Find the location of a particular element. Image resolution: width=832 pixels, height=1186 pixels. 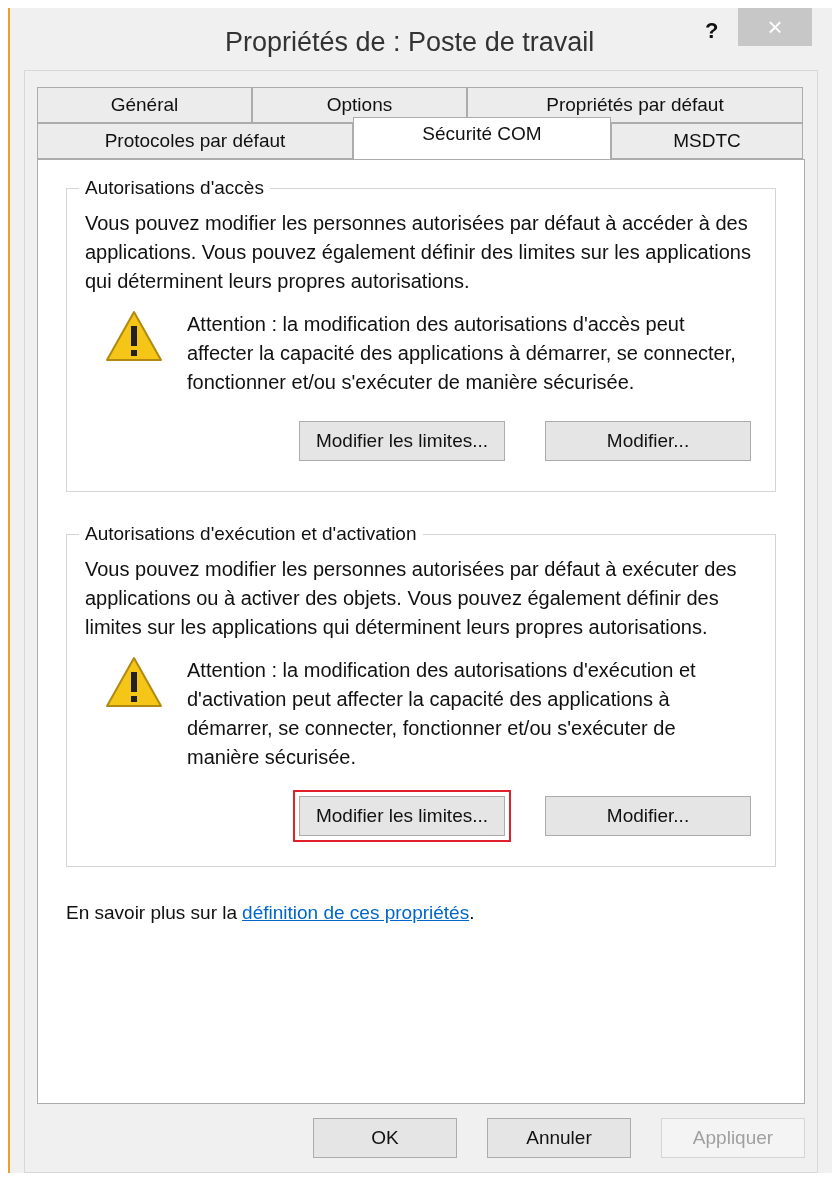

help-link: définition de ces propriétés is located at coordinates (356, 913).